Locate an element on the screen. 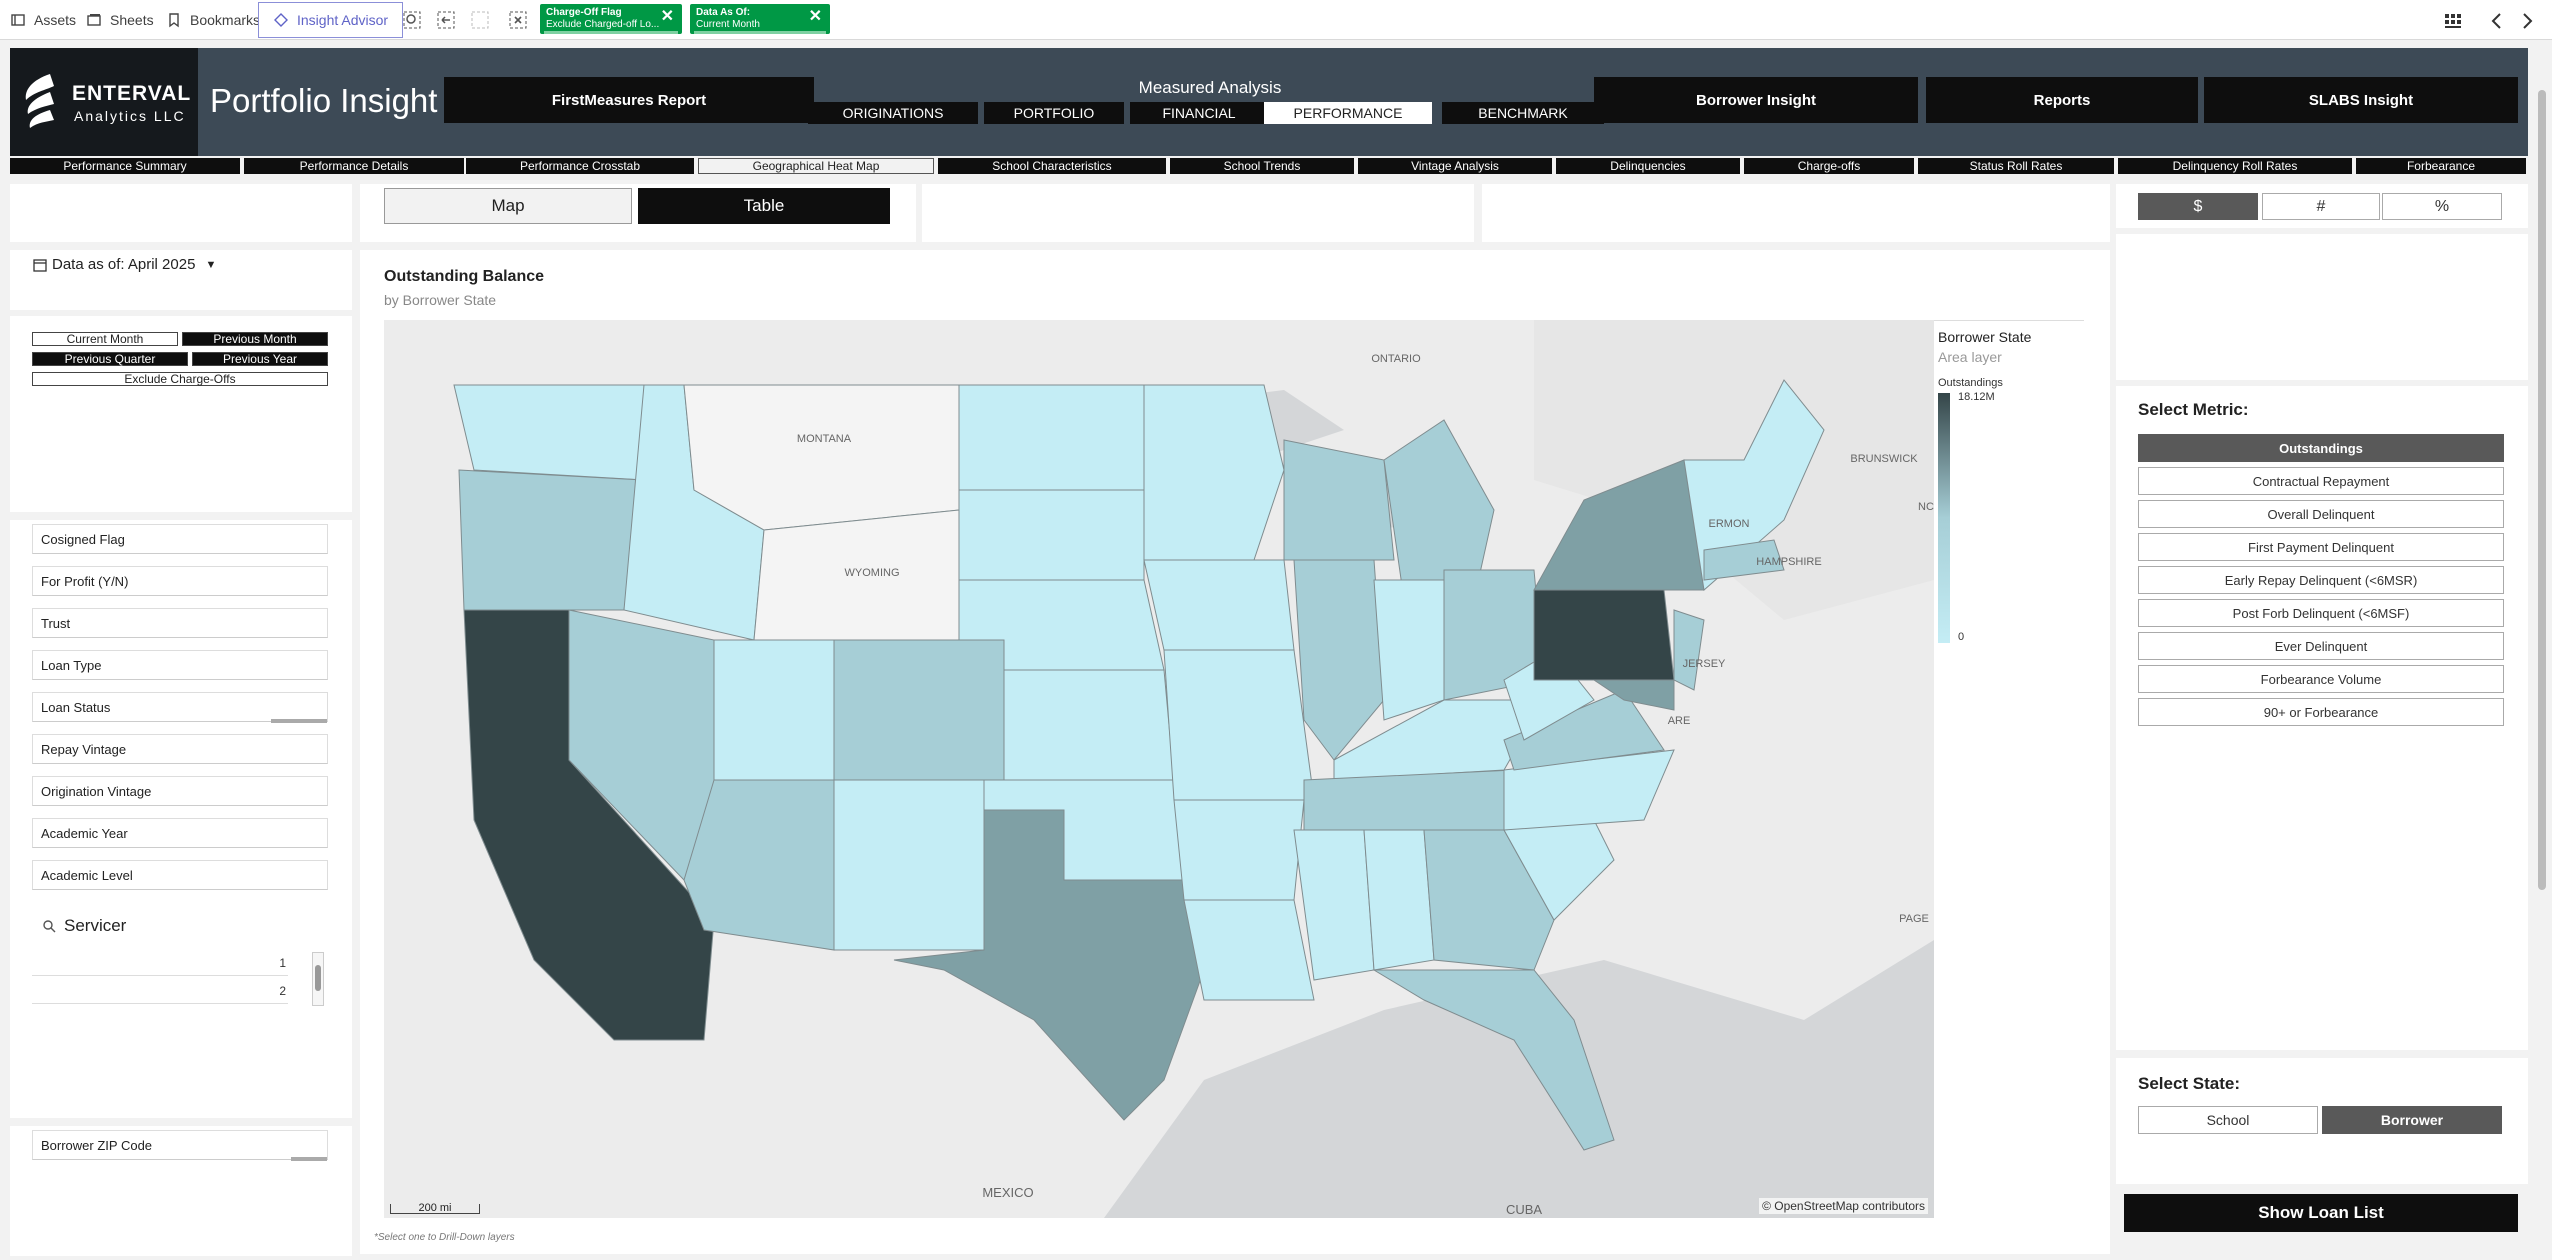  tab-financial: FINANCIAL is located at coordinates (1199, 113).